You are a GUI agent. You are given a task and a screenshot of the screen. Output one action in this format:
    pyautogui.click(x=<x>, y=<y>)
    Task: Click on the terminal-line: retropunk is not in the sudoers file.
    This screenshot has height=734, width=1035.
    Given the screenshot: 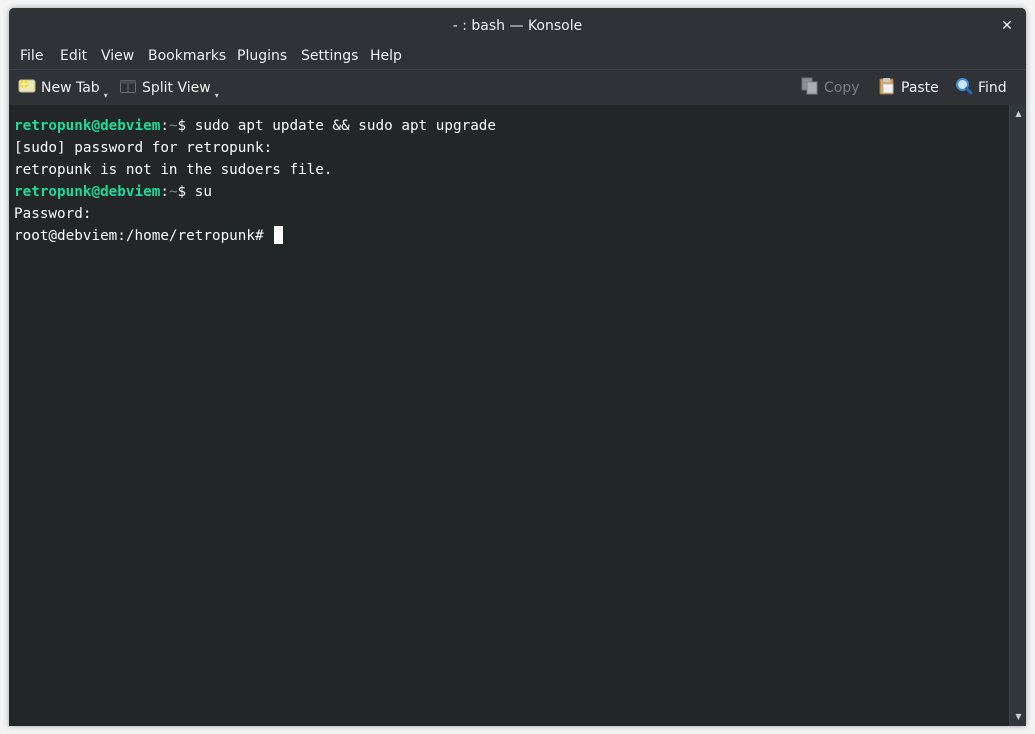 What is the action you would take?
    pyautogui.click(x=173, y=170)
    